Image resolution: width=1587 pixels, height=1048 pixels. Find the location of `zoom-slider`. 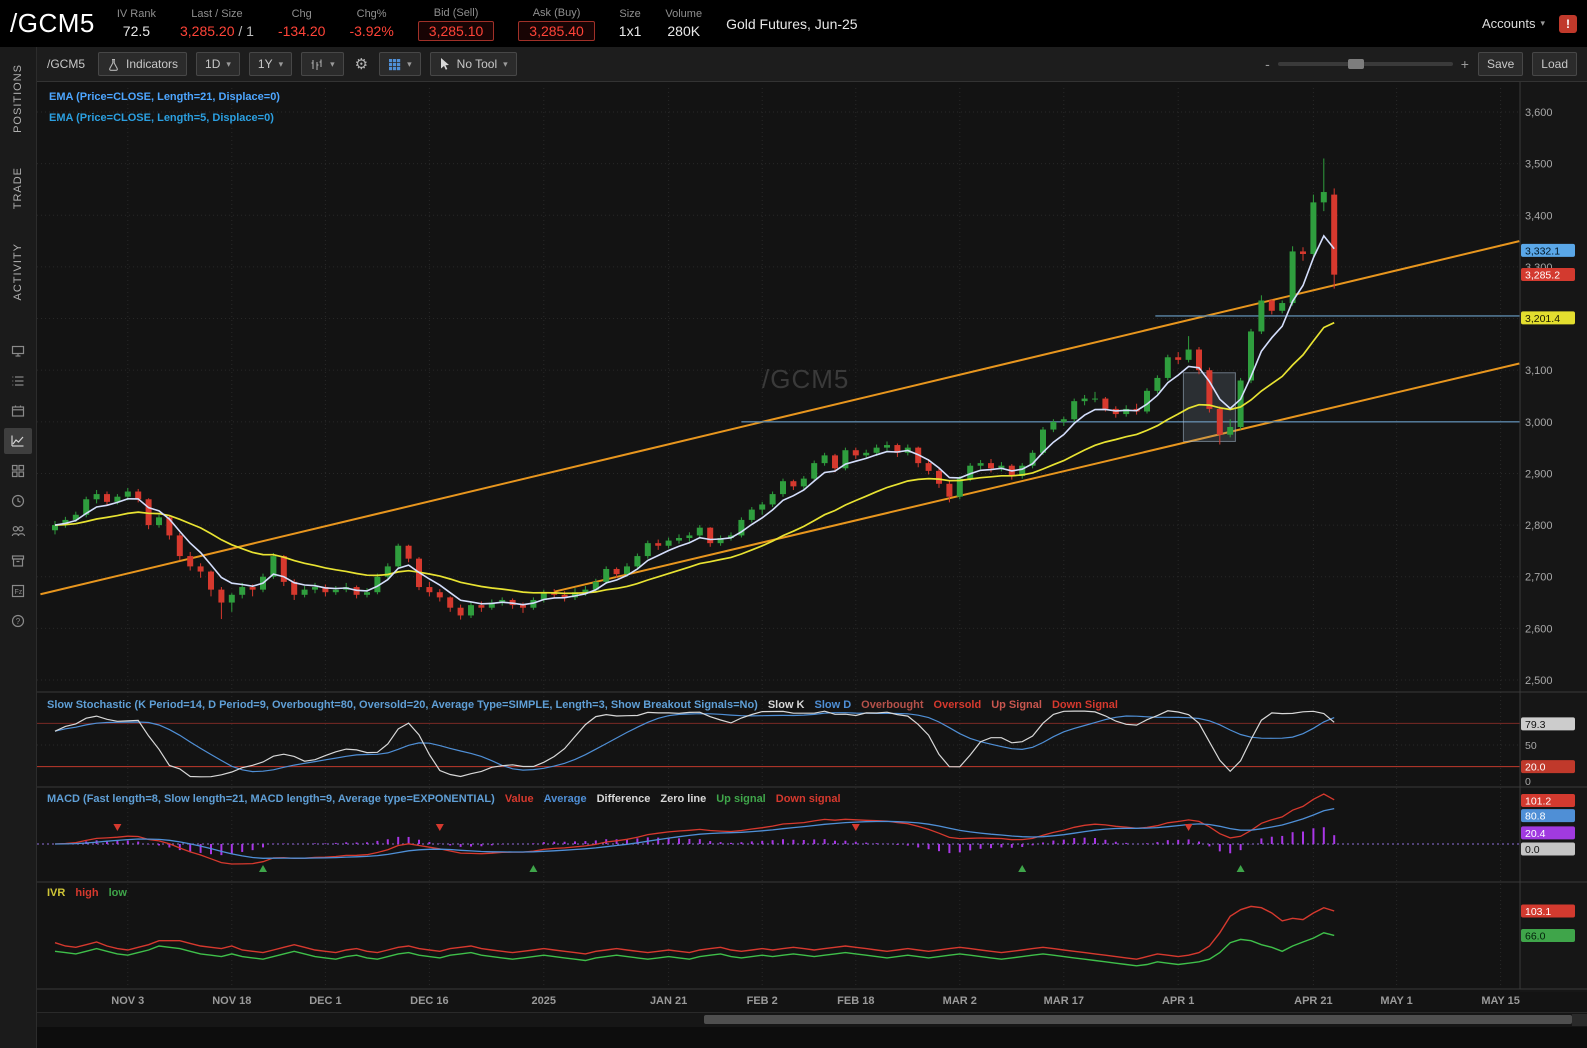

zoom-slider is located at coordinates (1365, 64).